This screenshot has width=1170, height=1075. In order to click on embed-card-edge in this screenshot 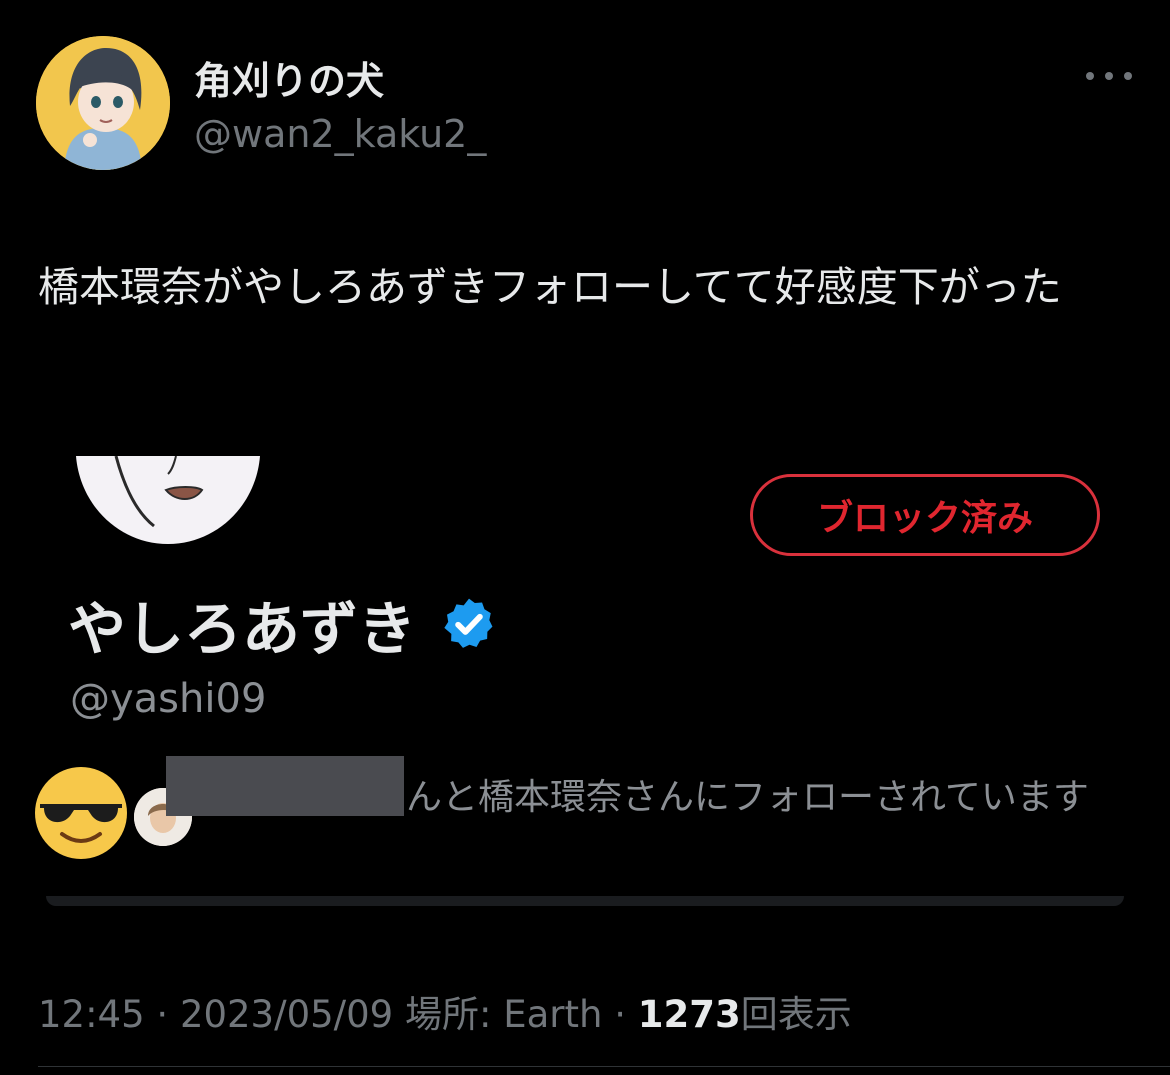, I will do `click(585, 901)`.